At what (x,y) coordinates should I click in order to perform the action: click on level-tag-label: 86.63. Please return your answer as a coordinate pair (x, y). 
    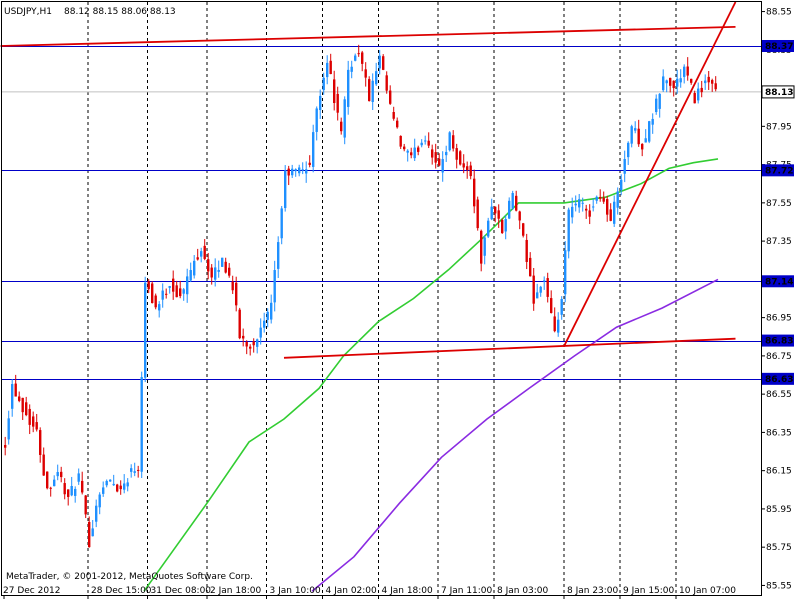
    Looking at the image, I should click on (779, 380).